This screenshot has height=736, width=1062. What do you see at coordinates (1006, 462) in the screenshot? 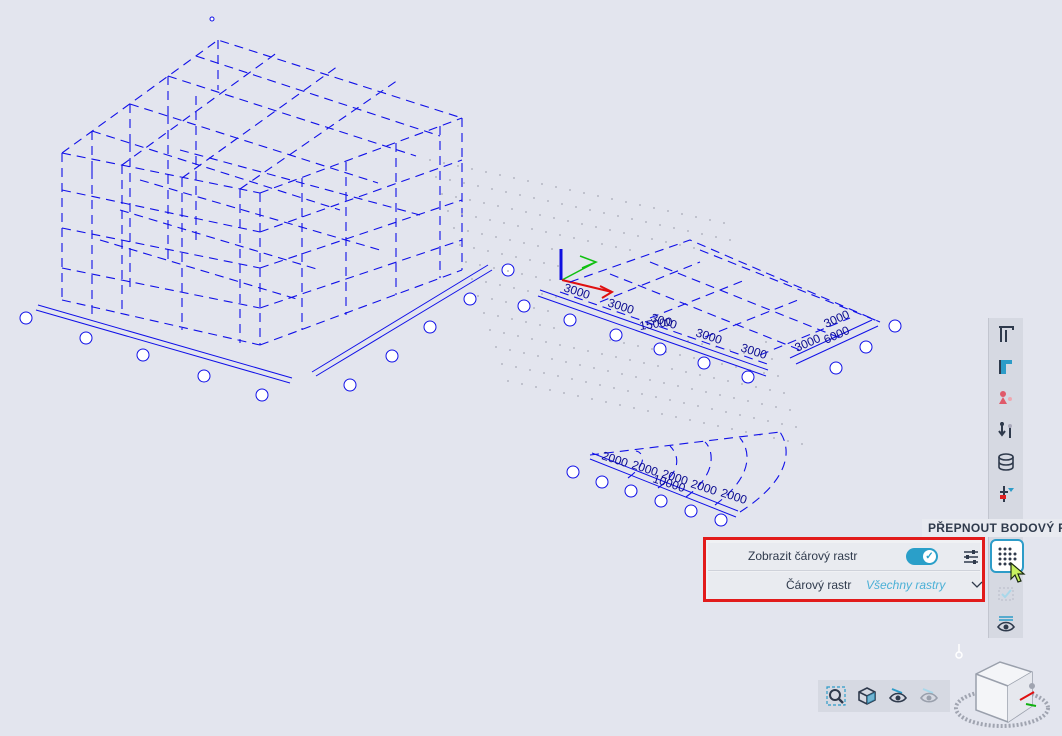
I see `layers-icon` at bounding box center [1006, 462].